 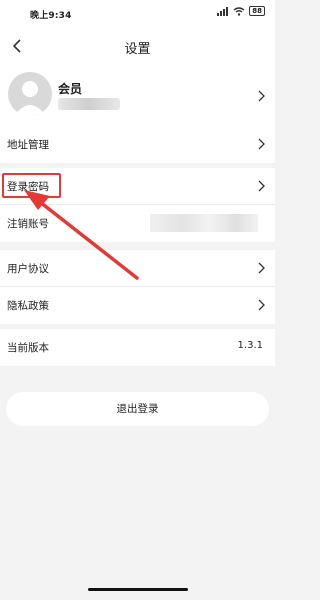 I want to click on blurred-username, so click(x=89, y=104).